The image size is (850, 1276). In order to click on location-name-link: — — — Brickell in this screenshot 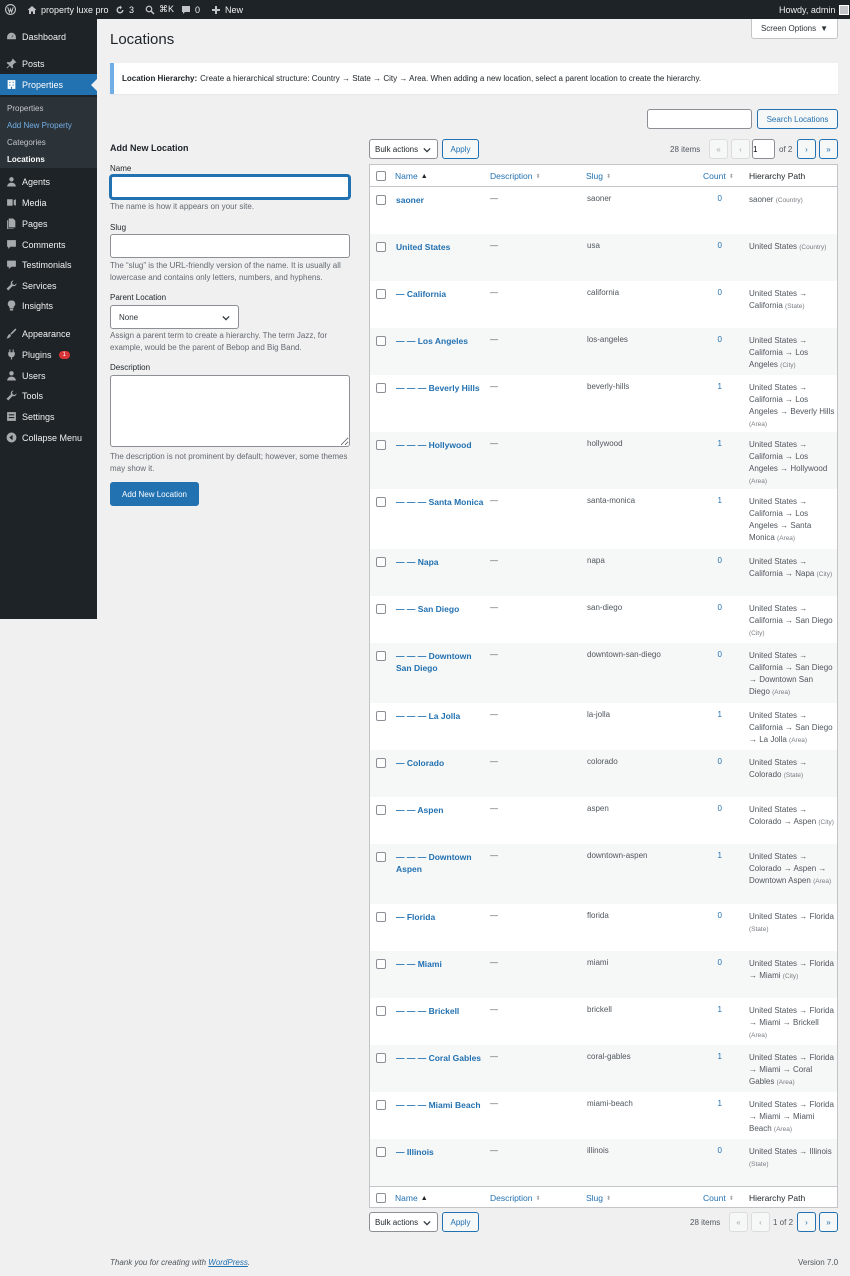, I will do `click(440, 1011)`.